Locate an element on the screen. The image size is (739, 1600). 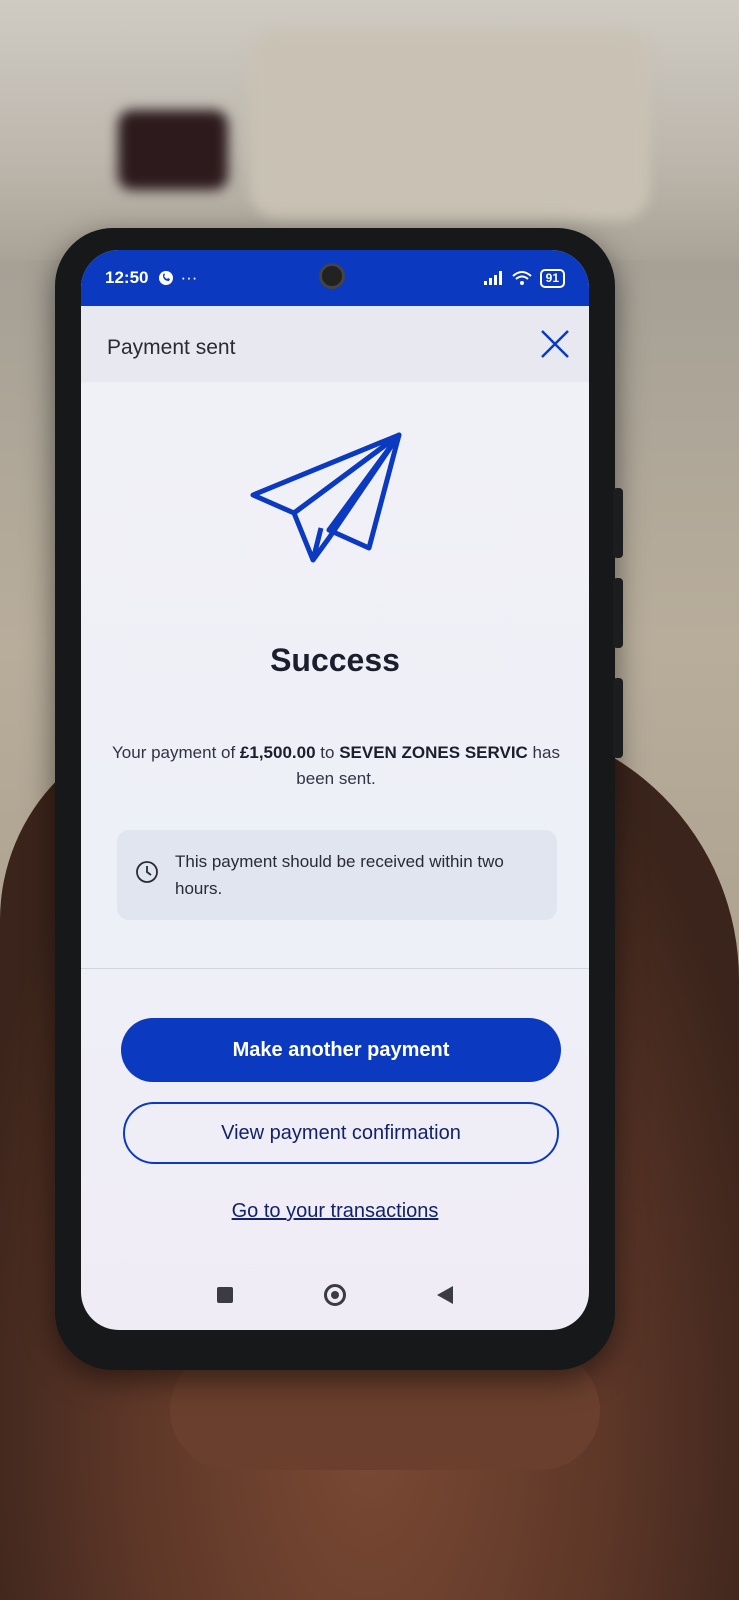
status-dots: ··· is located at coordinates (189, 277).